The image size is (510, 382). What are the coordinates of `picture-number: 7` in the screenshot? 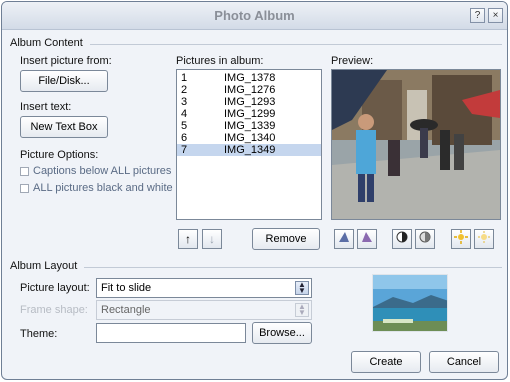 It's located at (184, 150).